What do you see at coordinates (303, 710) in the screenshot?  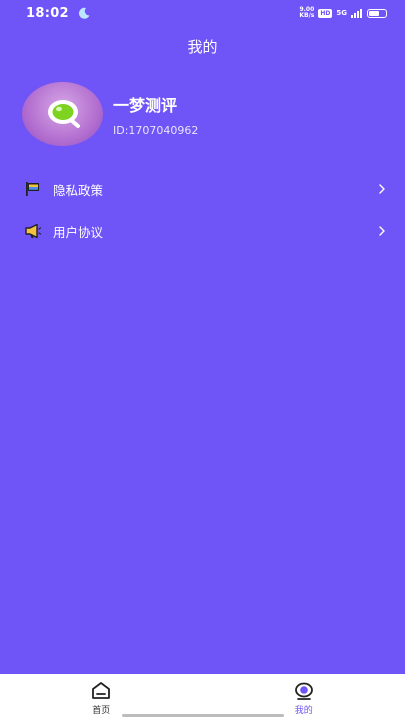 I see `tab-profile-label: 我的` at bounding box center [303, 710].